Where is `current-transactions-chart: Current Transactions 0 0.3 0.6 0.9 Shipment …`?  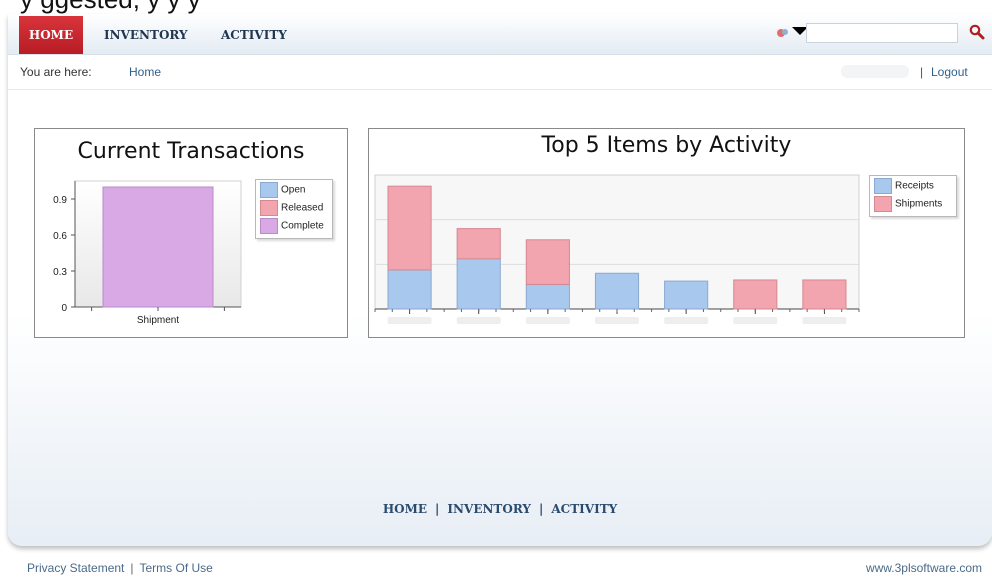 current-transactions-chart: Current Transactions 0 0.3 0.6 0.9 Shipment … is located at coordinates (191, 233).